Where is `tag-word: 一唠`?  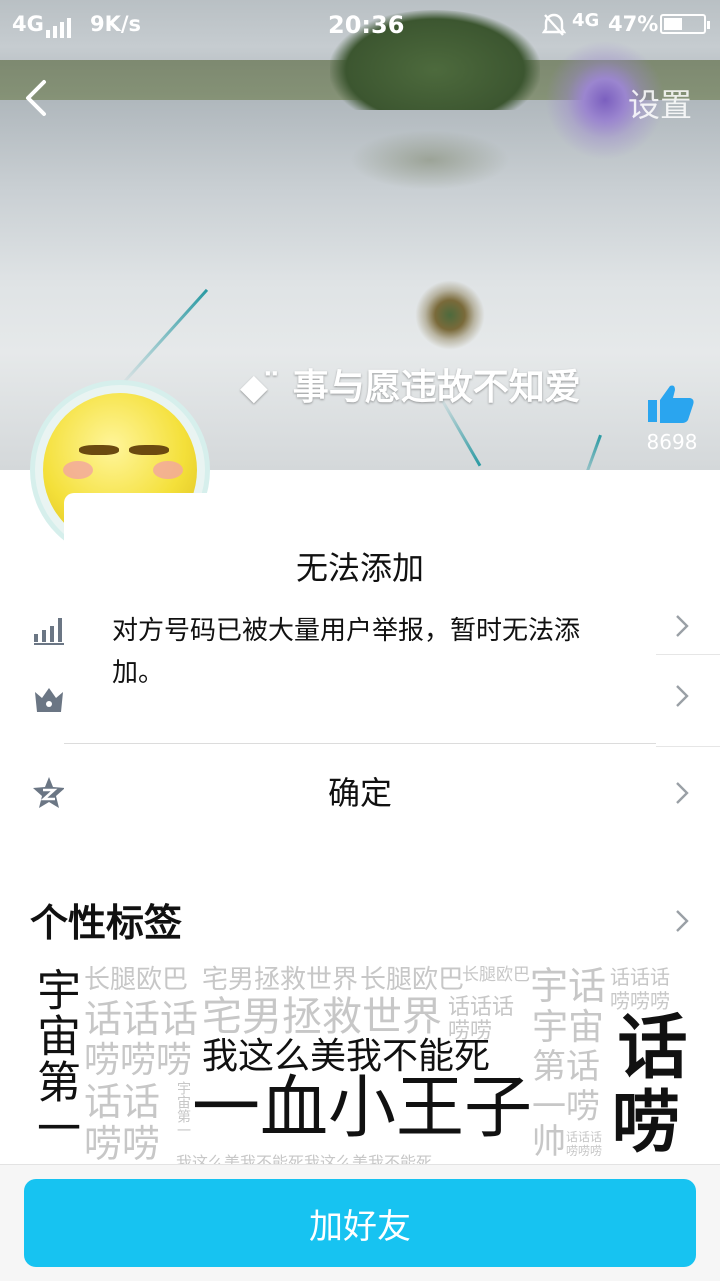
tag-word: 一唠 is located at coordinates (566, 1107).